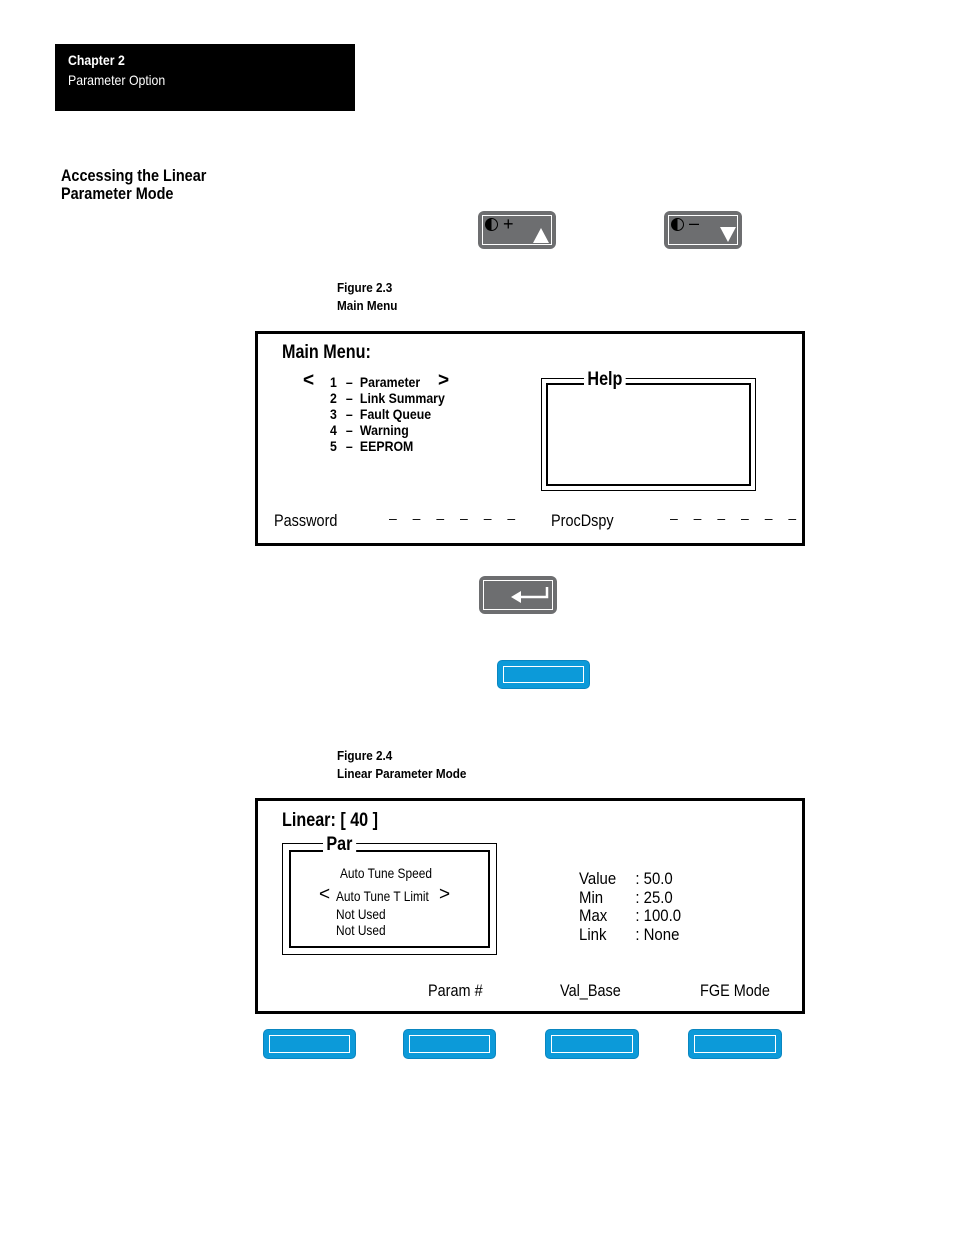  What do you see at coordinates (657, 934) in the screenshot?
I see `field-value: : None` at bounding box center [657, 934].